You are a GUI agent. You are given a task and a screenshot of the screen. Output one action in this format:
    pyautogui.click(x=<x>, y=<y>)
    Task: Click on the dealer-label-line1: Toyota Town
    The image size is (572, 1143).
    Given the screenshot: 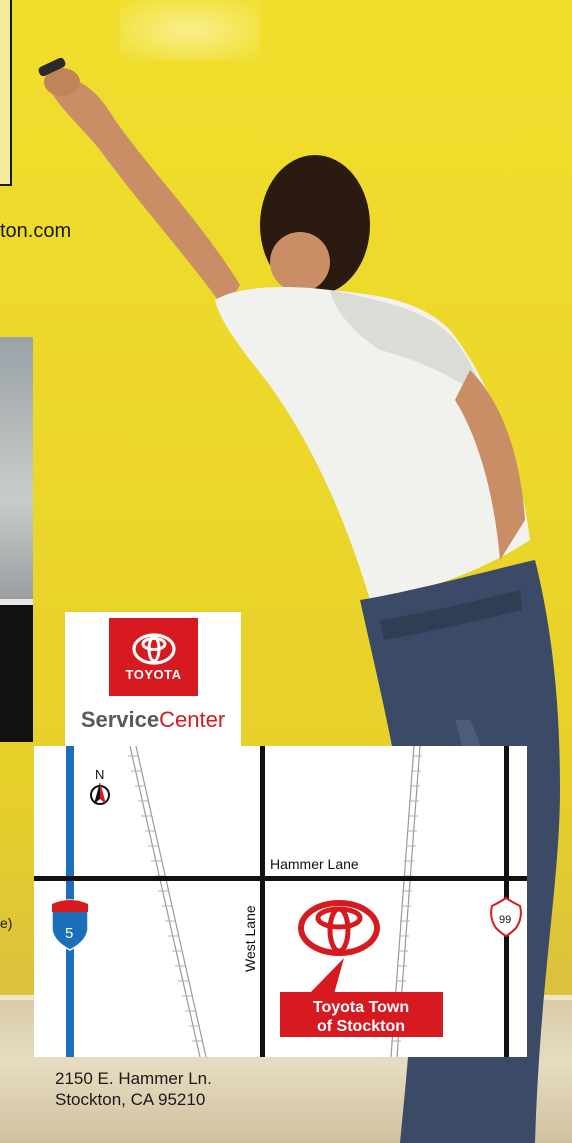 What is the action you would take?
    pyautogui.click(x=361, y=1007)
    